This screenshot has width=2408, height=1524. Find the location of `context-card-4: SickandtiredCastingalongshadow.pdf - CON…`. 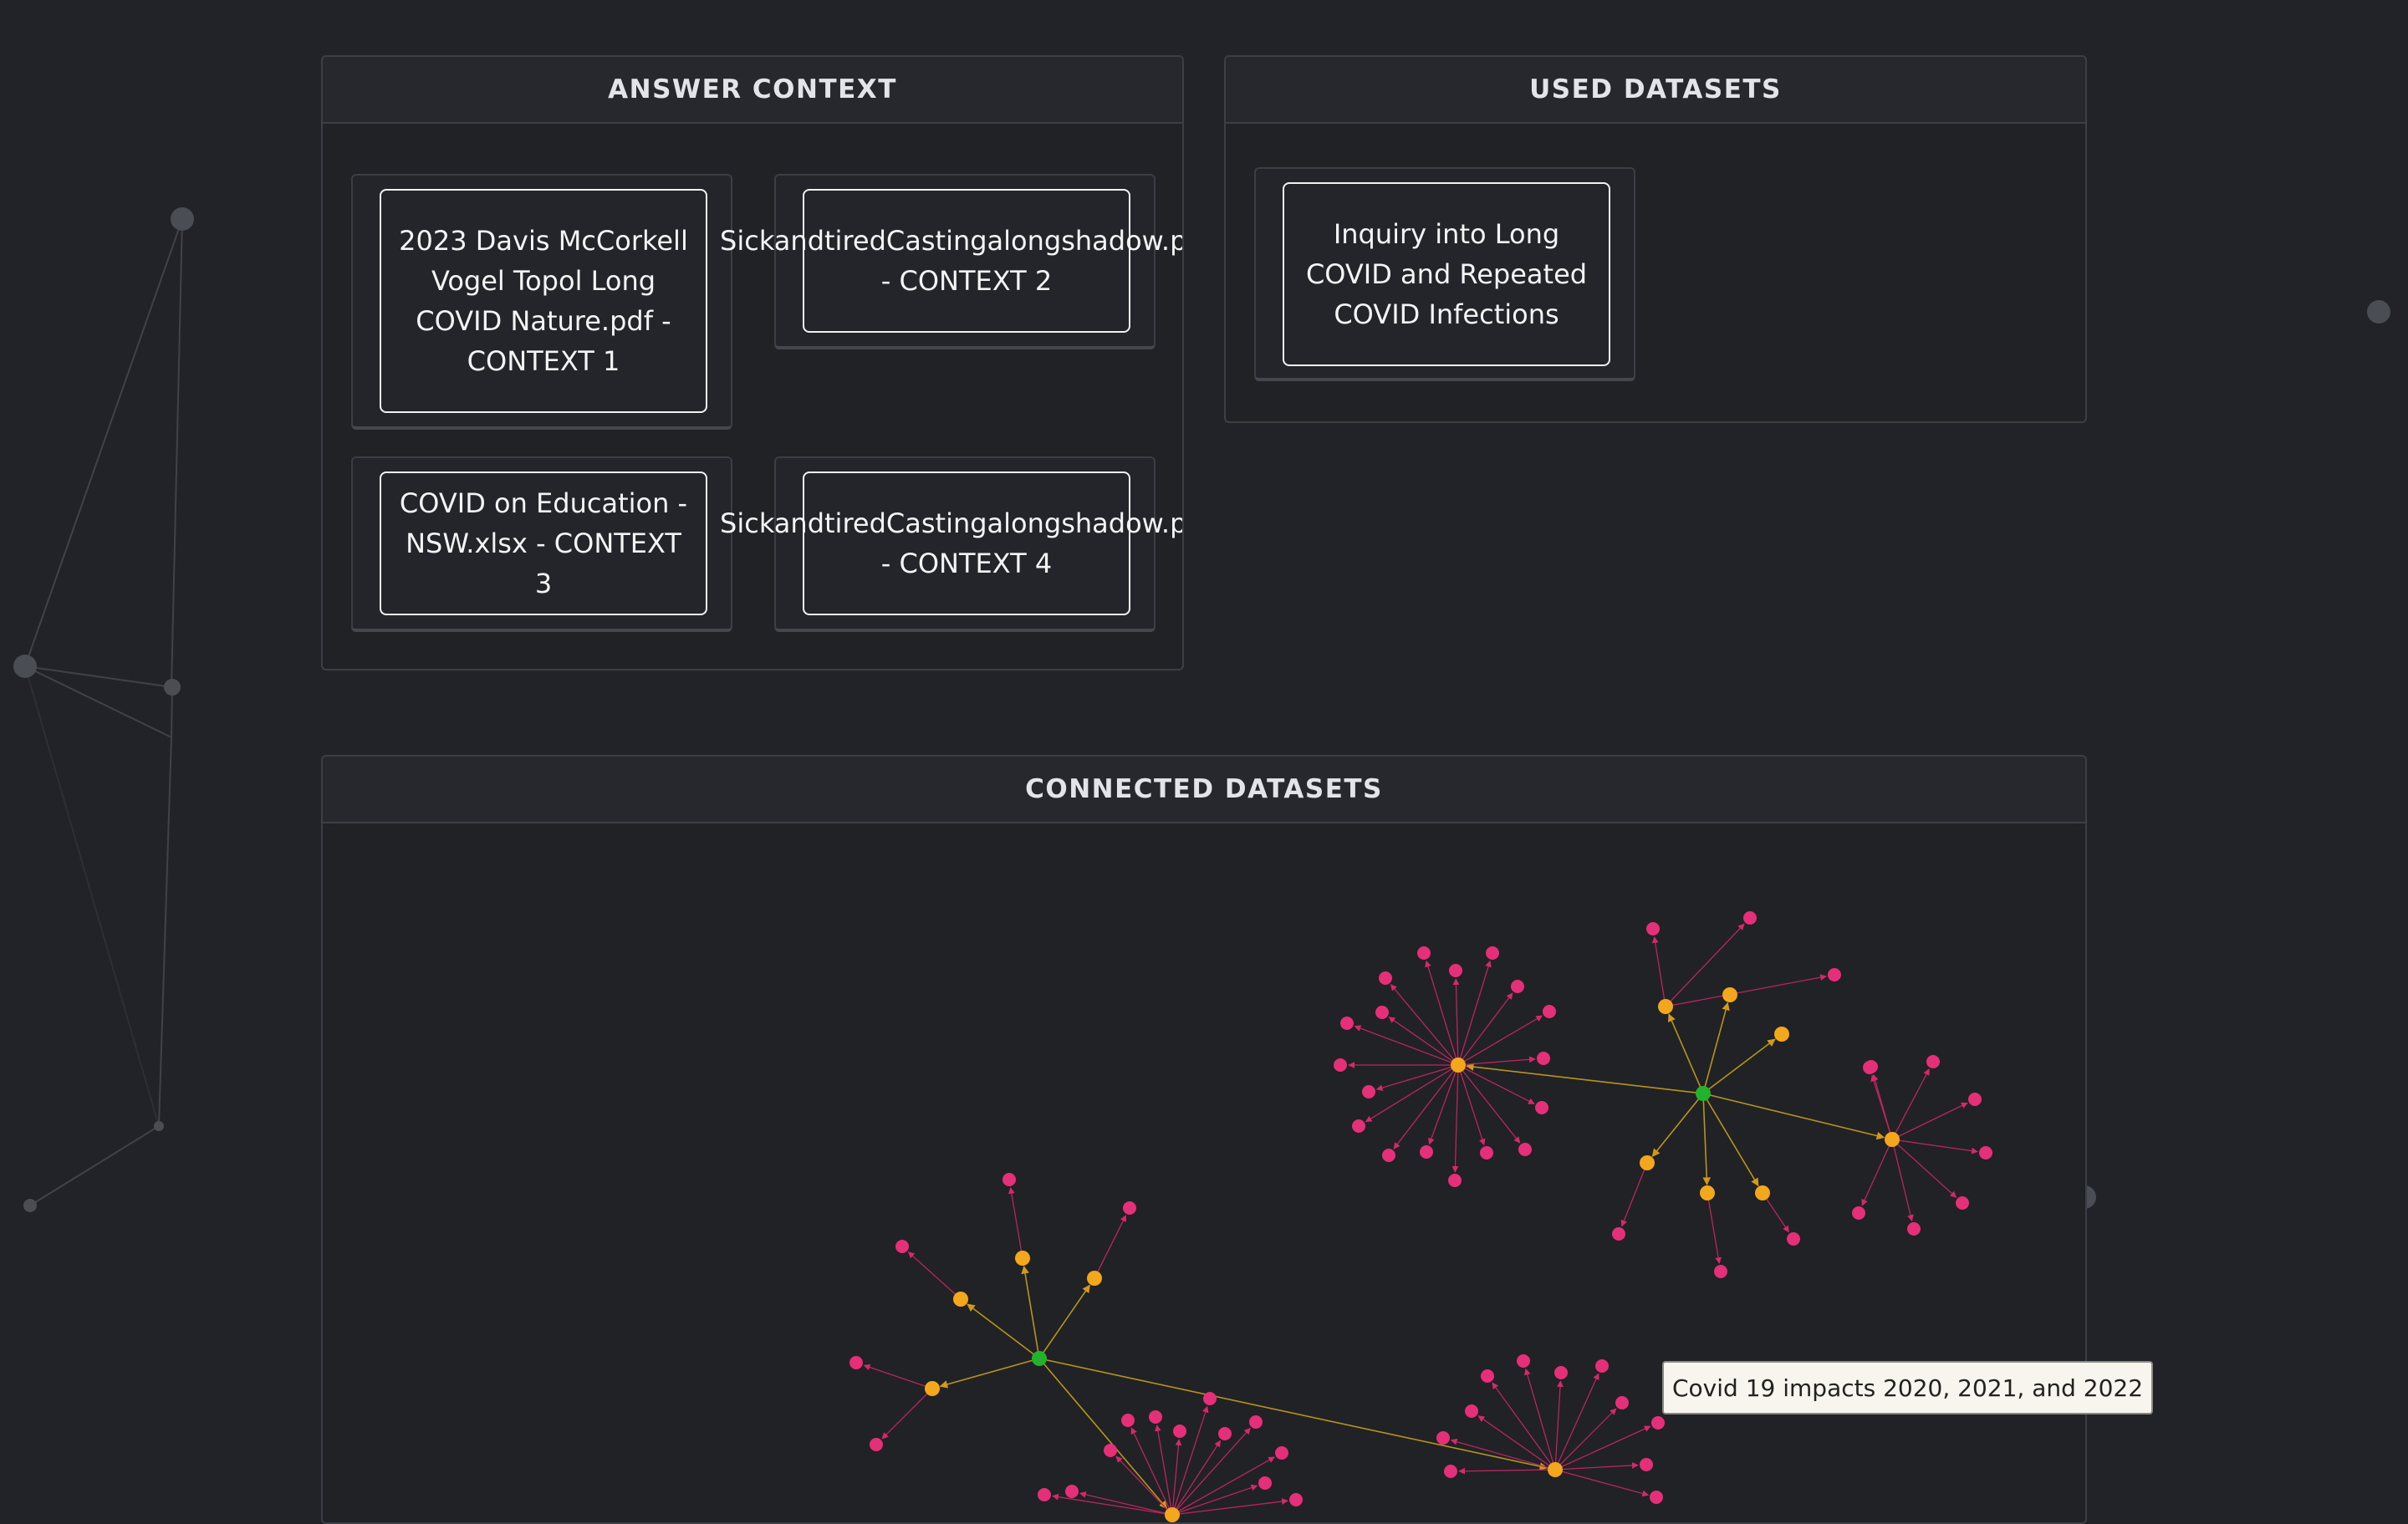

context-card-4: SickandtiredCastingalongshadow.pdf - CON… is located at coordinates (951, 544).